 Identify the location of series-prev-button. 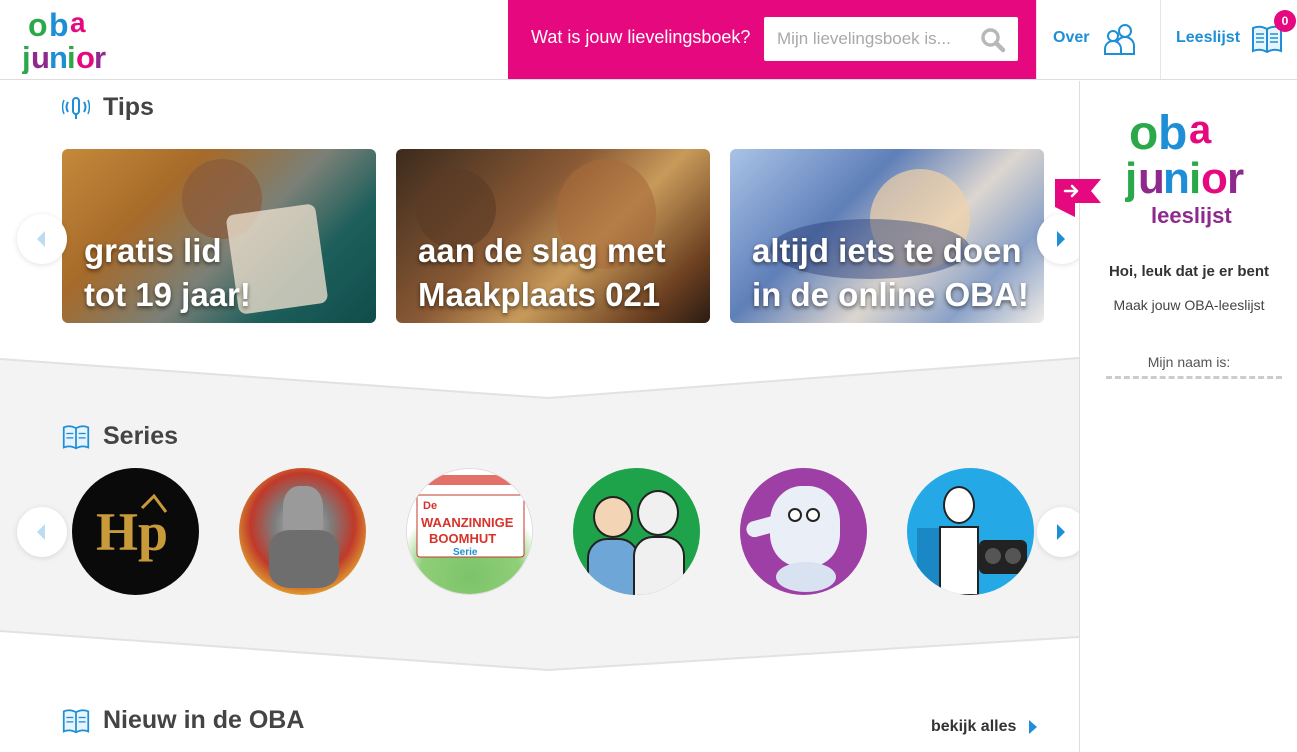
(42, 532).